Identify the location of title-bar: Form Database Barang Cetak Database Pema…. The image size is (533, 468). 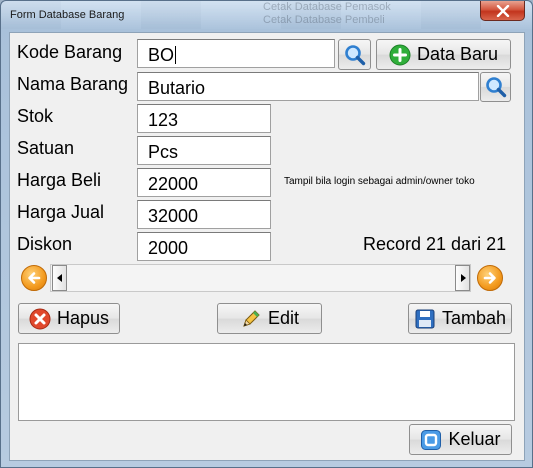
(266, 15).